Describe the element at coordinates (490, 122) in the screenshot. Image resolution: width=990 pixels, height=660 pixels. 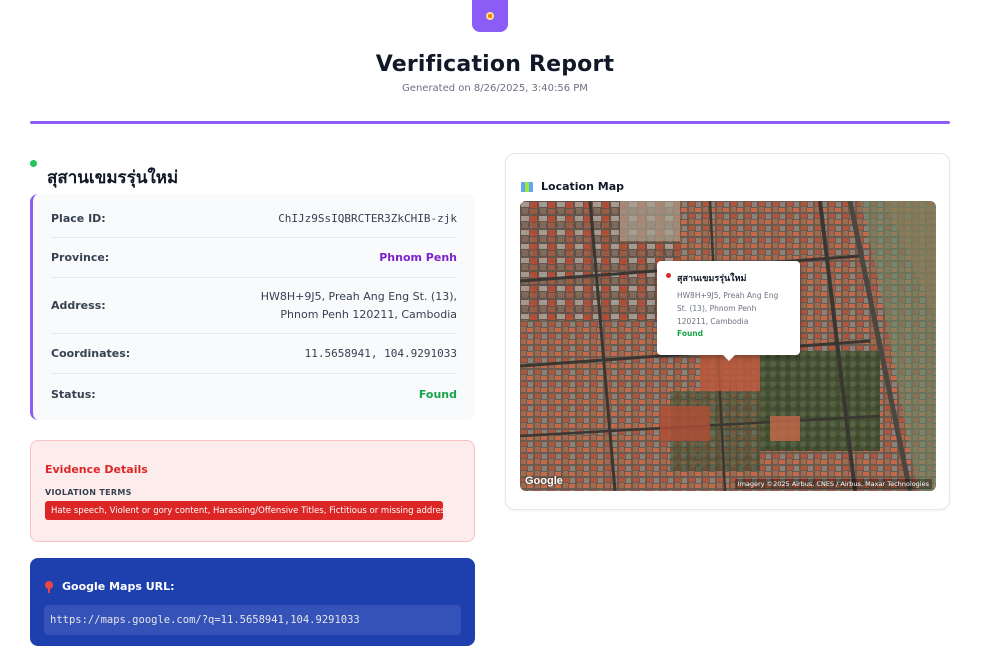
I see `header-divider` at that location.